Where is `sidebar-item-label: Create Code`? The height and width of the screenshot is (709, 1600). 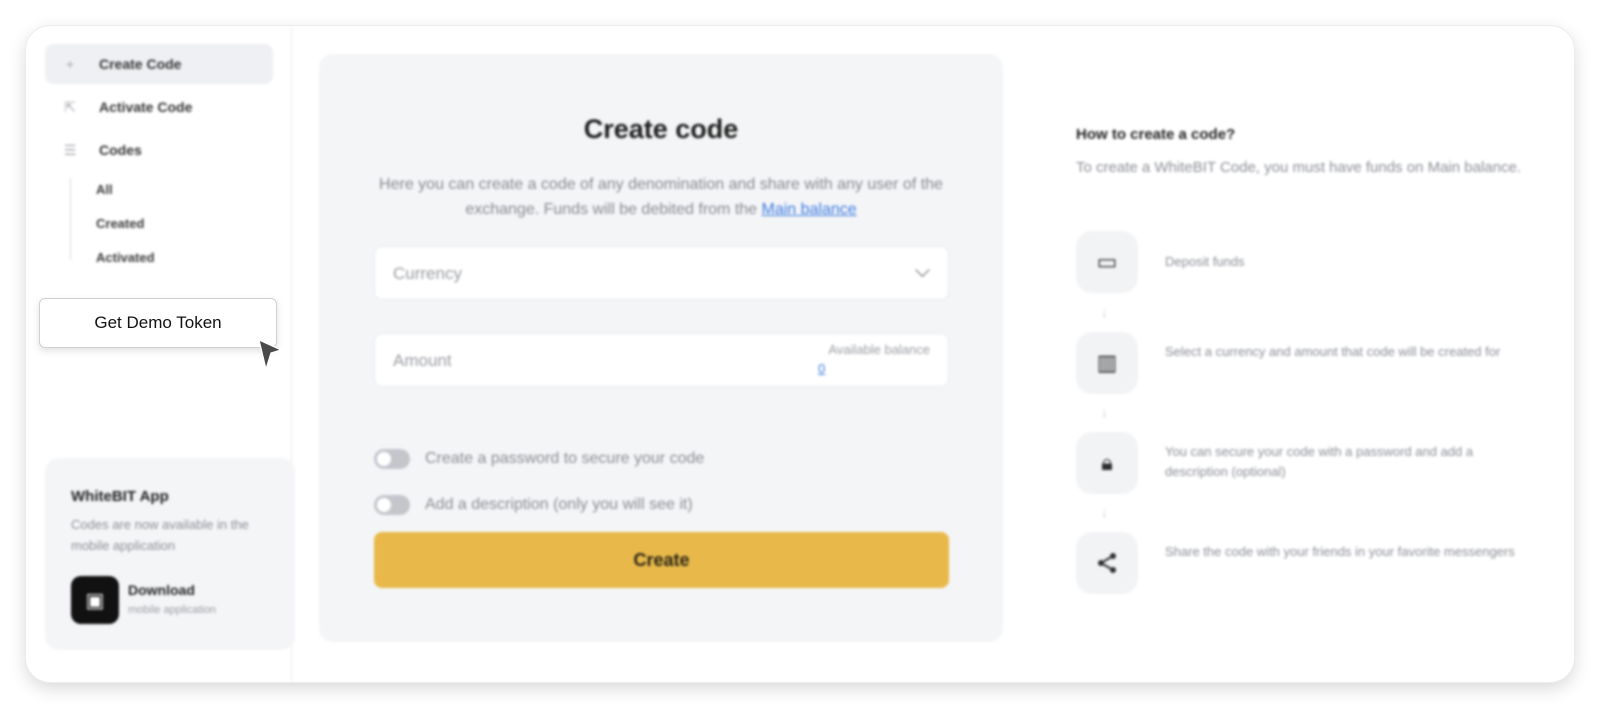
sidebar-item-label: Create Code is located at coordinates (140, 64).